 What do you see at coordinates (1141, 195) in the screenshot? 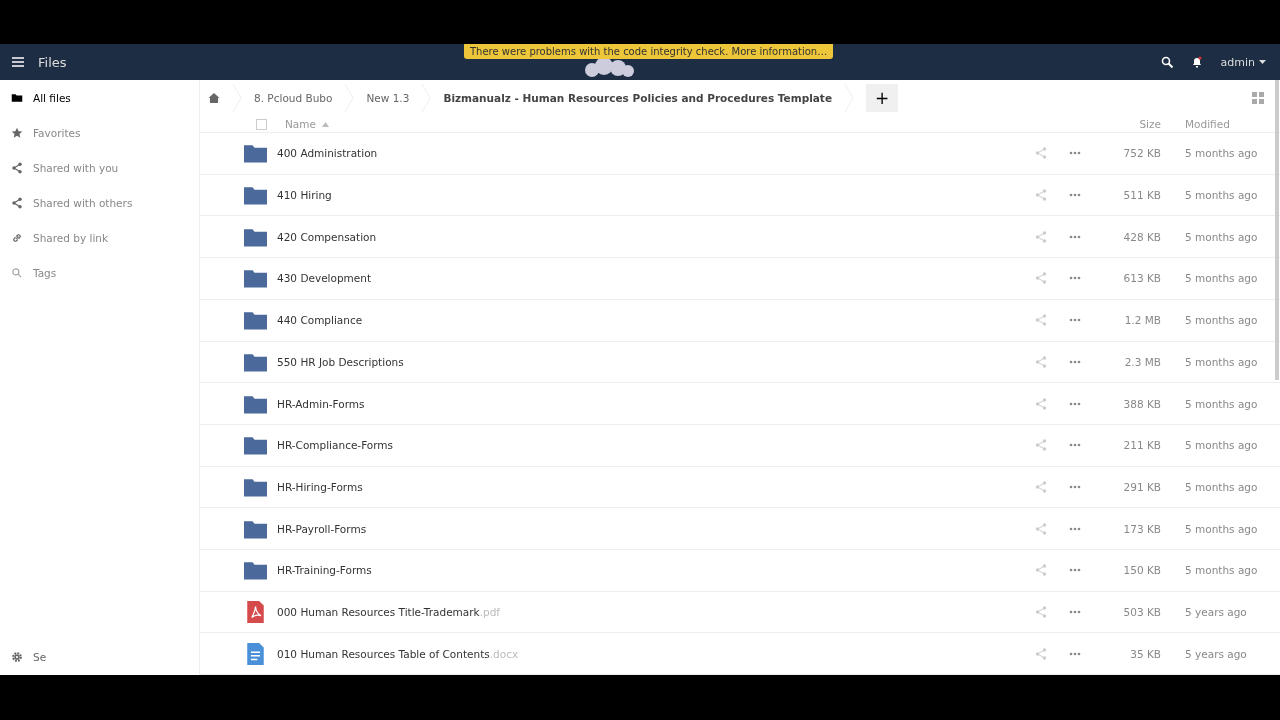
I see `file-size: 511 KB` at bounding box center [1141, 195].